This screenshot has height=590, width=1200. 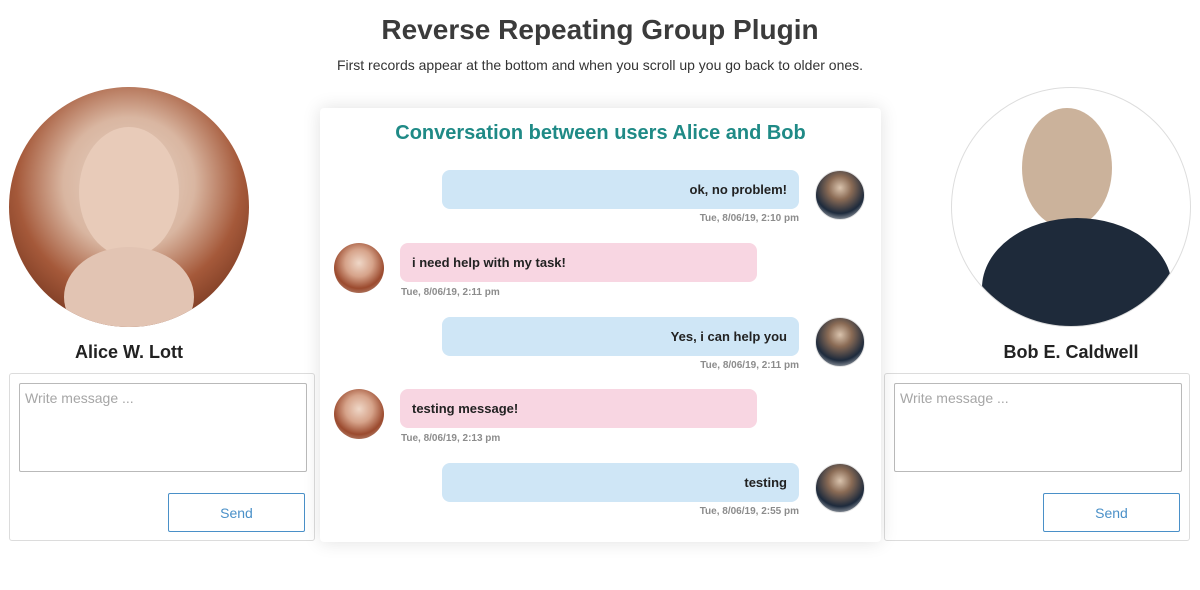 I want to click on alice-composer: Send, so click(x=162, y=457).